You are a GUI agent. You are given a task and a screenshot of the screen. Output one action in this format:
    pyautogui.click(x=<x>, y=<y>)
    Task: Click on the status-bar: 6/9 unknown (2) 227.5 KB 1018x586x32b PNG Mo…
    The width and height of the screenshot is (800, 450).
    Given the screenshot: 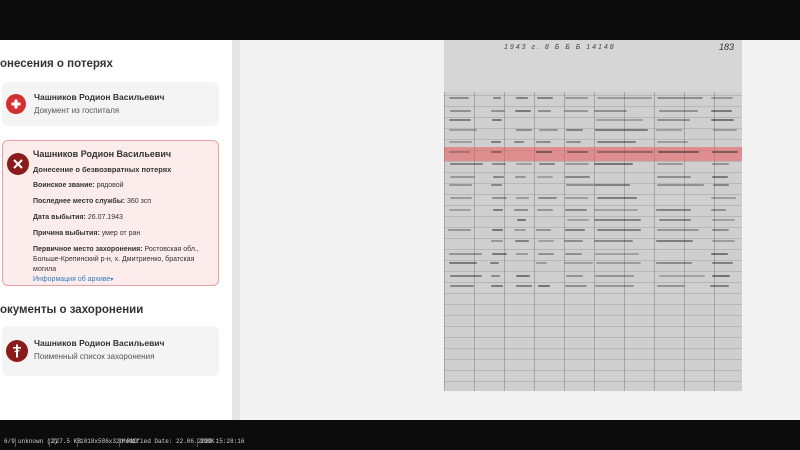 What is the action you would take?
    pyautogui.click(x=400, y=443)
    